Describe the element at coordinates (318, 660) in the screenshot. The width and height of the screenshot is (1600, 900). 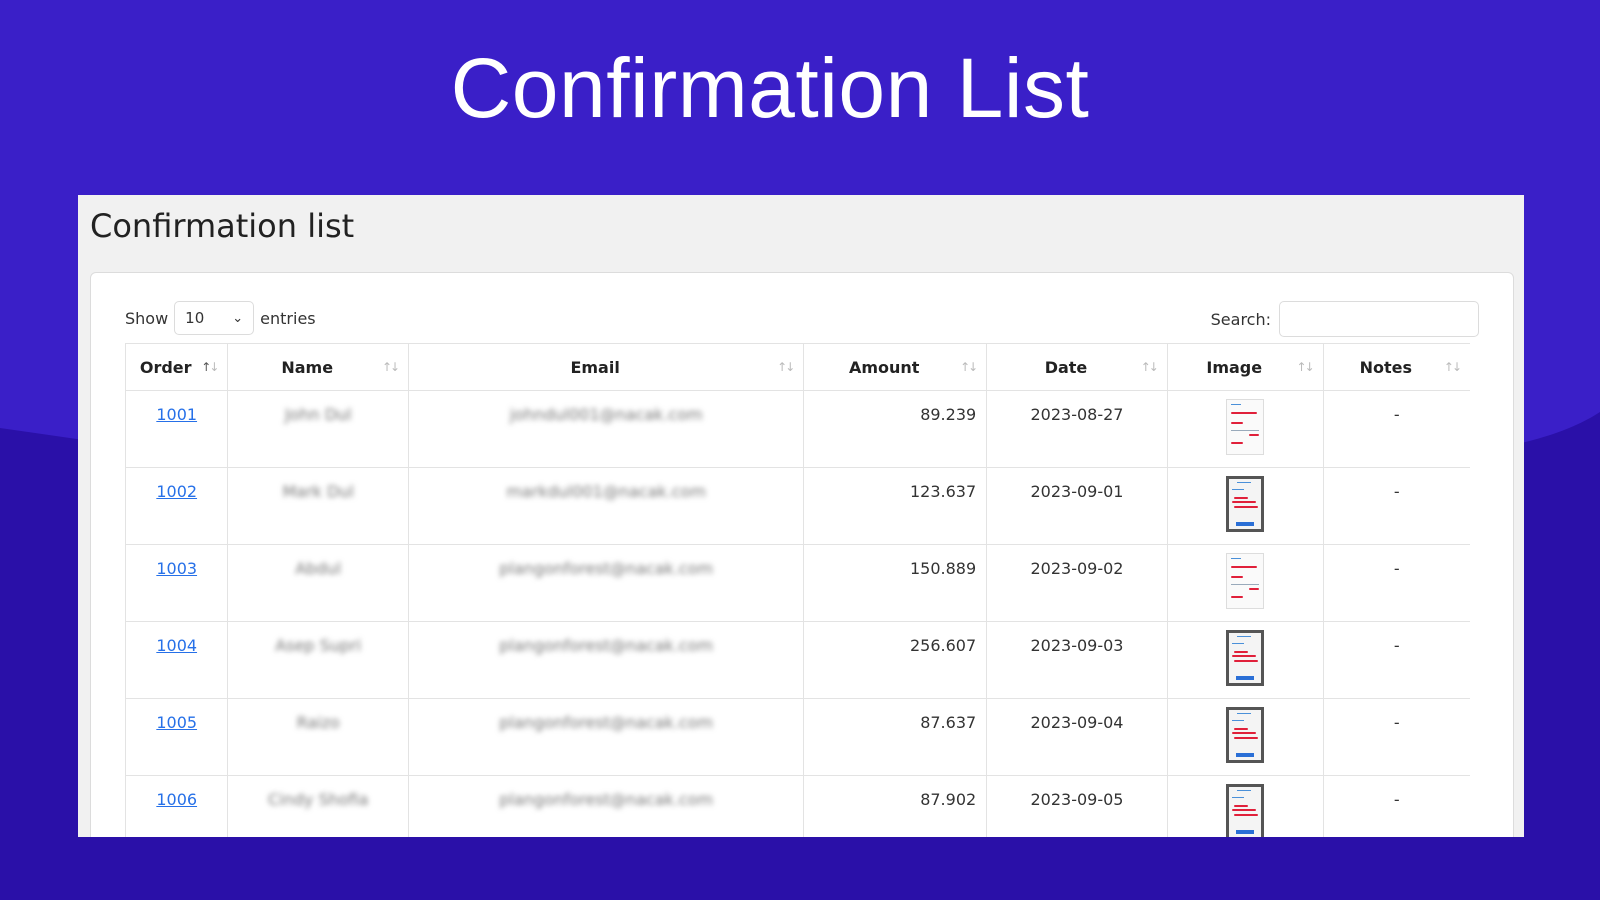
I see `name-cell: Asep Supri` at that location.